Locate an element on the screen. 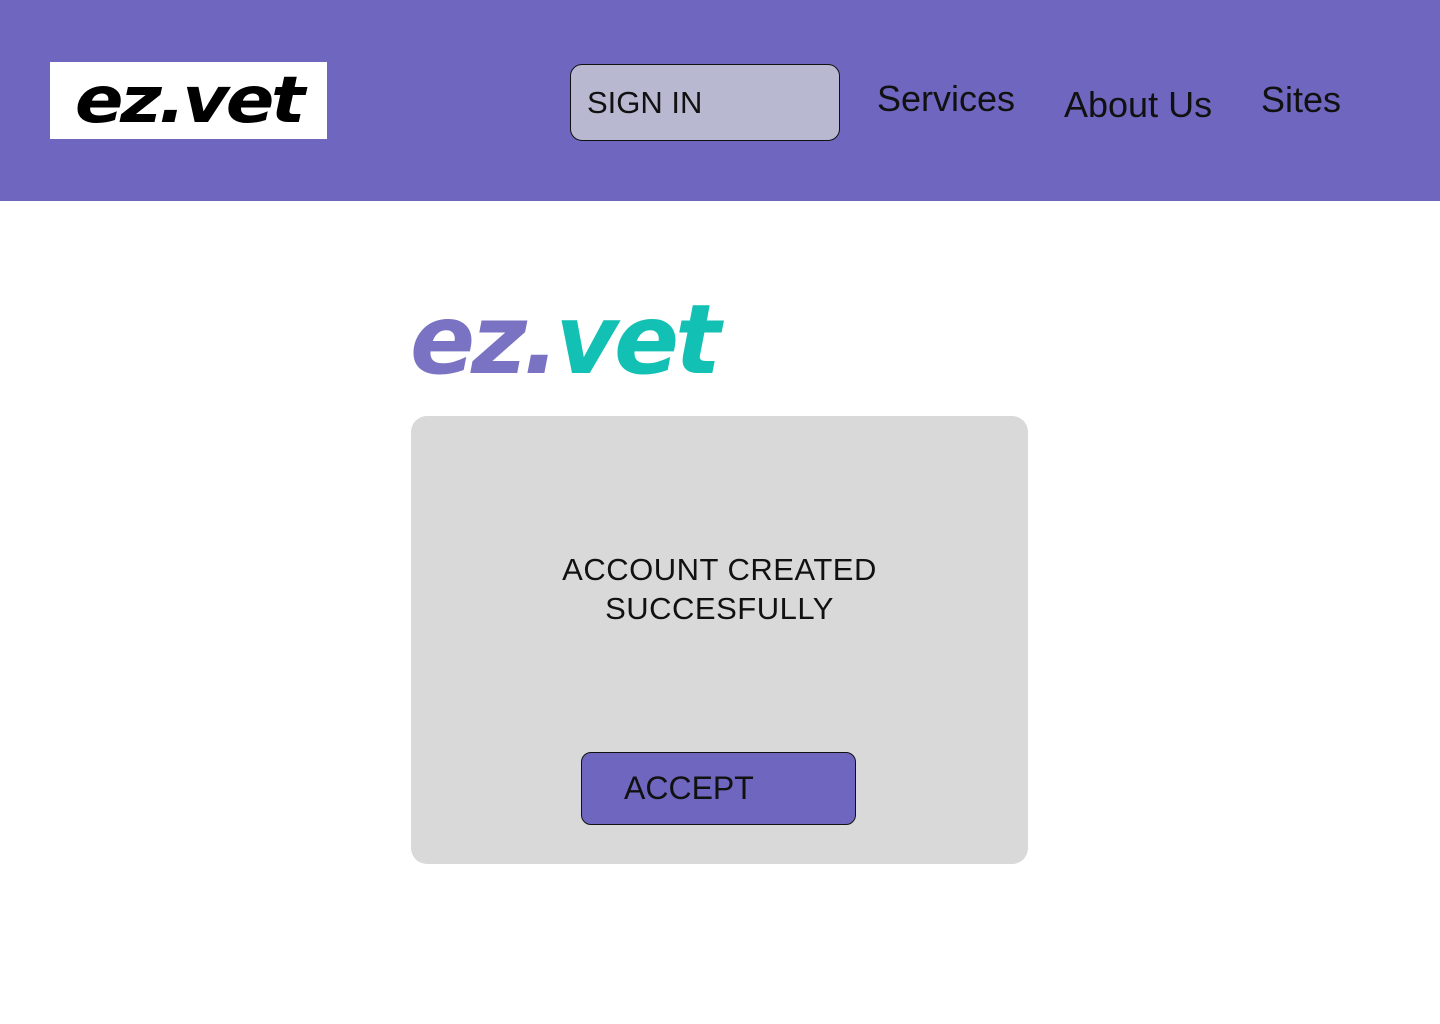 The image size is (1440, 1024). header-logo-text: ez.vet is located at coordinates (189, 100).